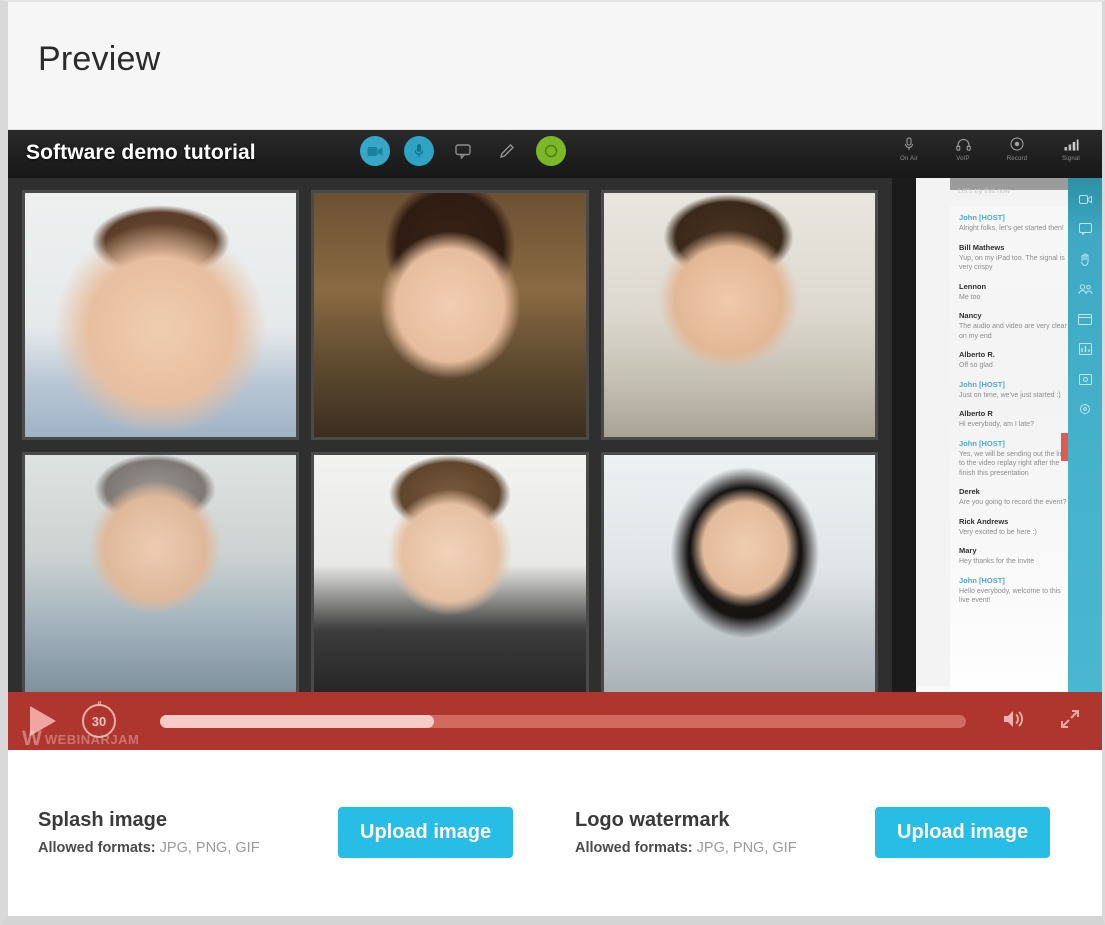  Describe the element at coordinates (970, 297) in the screenshot. I see `chat-message-body: Me too` at that location.